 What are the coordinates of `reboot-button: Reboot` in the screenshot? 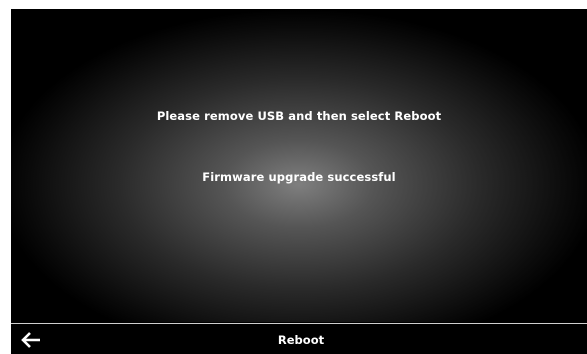 It's located at (301, 339).